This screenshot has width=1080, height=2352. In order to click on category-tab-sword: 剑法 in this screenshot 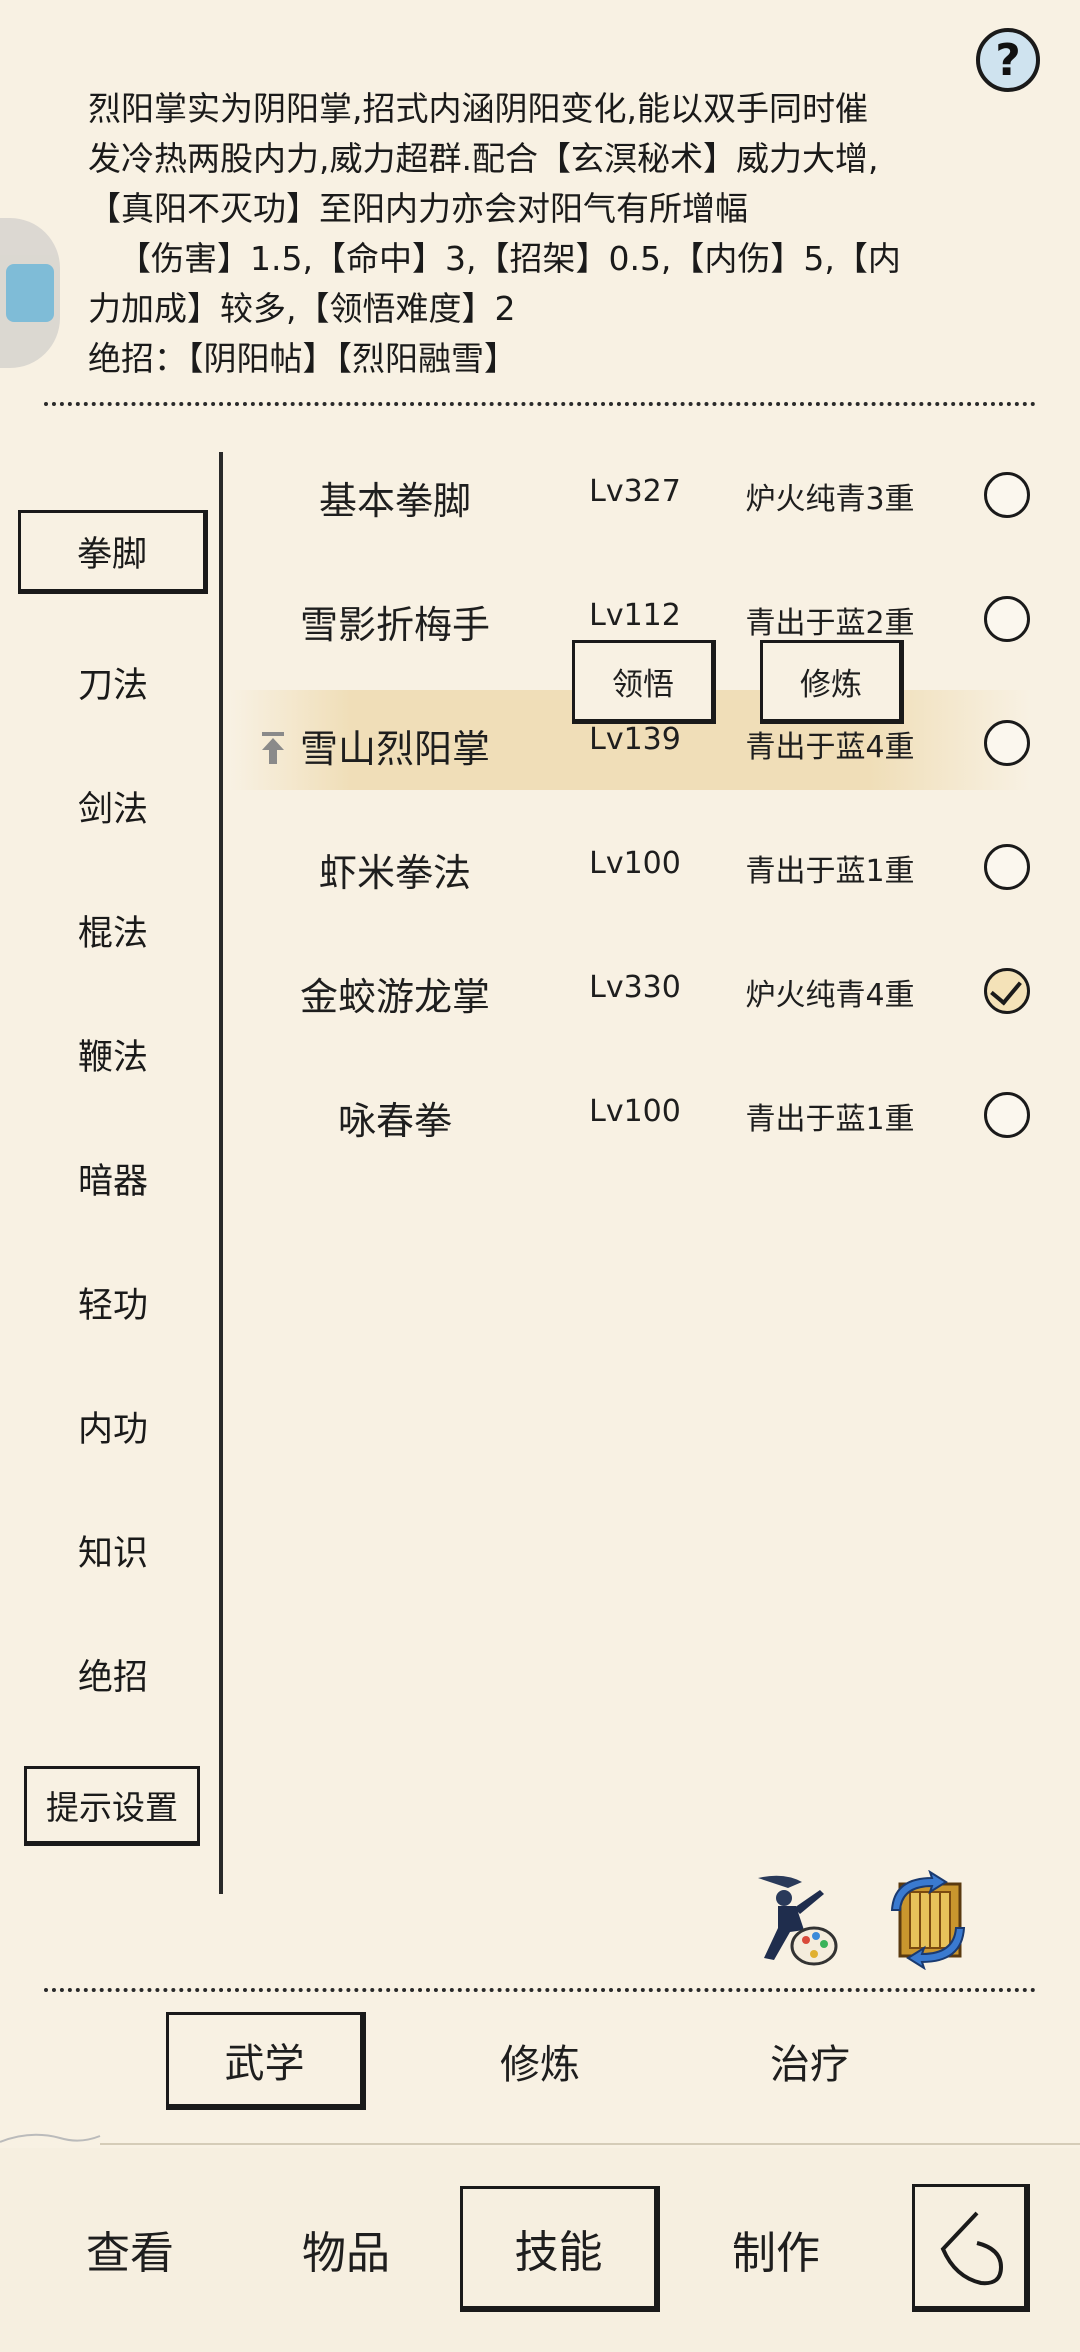, I will do `click(113, 806)`.